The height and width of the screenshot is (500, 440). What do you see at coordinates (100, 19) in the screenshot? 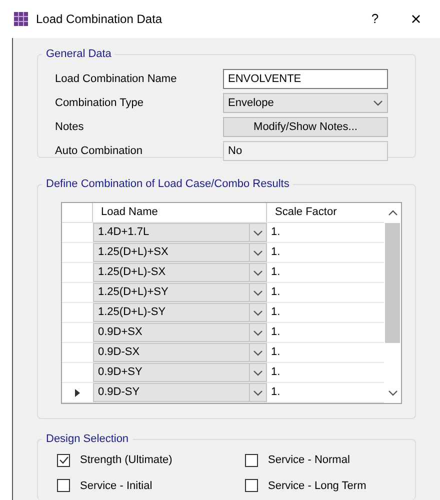
I see `window-title: Load Combination Data` at bounding box center [100, 19].